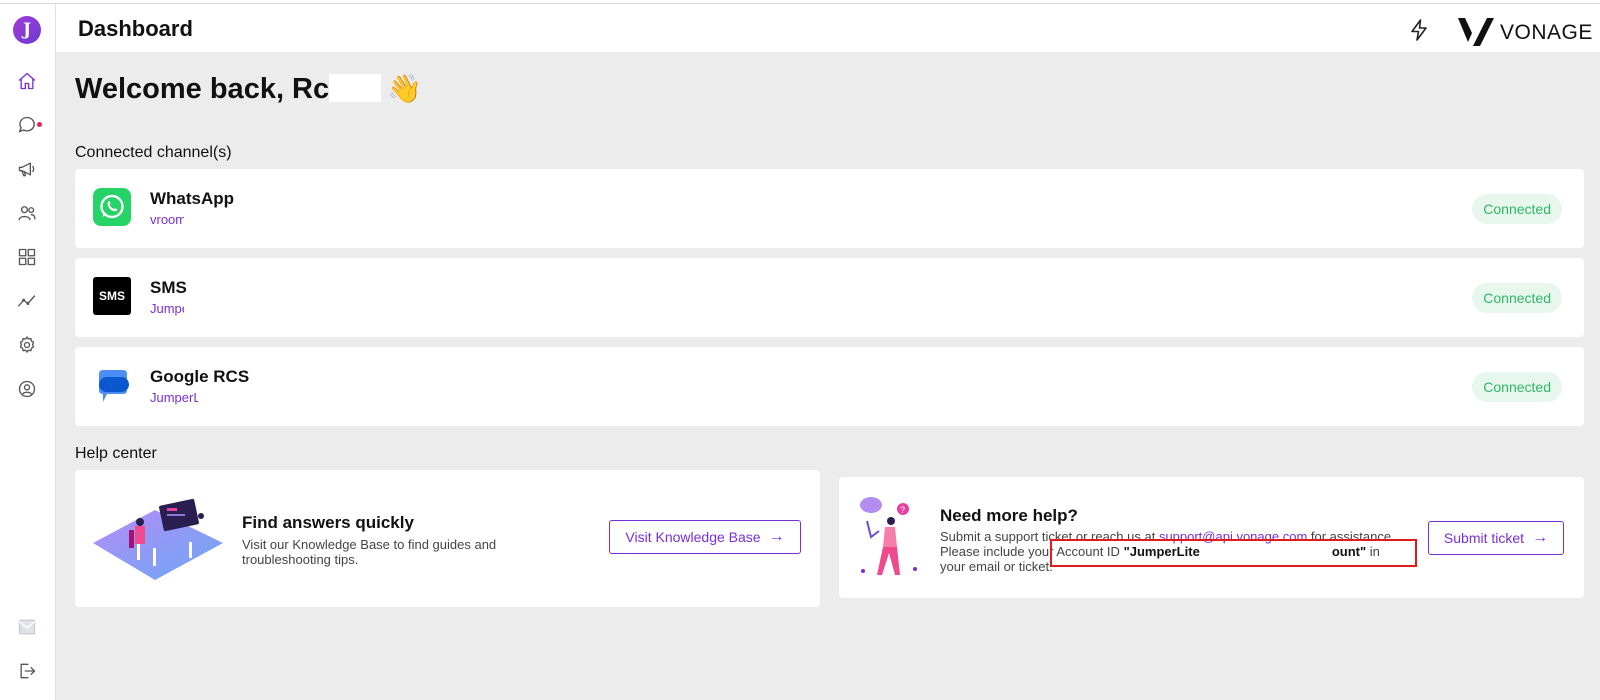 The image size is (1600, 700). What do you see at coordinates (27, 301) in the screenshot?
I see `trend-icon` at bounding box center [27, 301].